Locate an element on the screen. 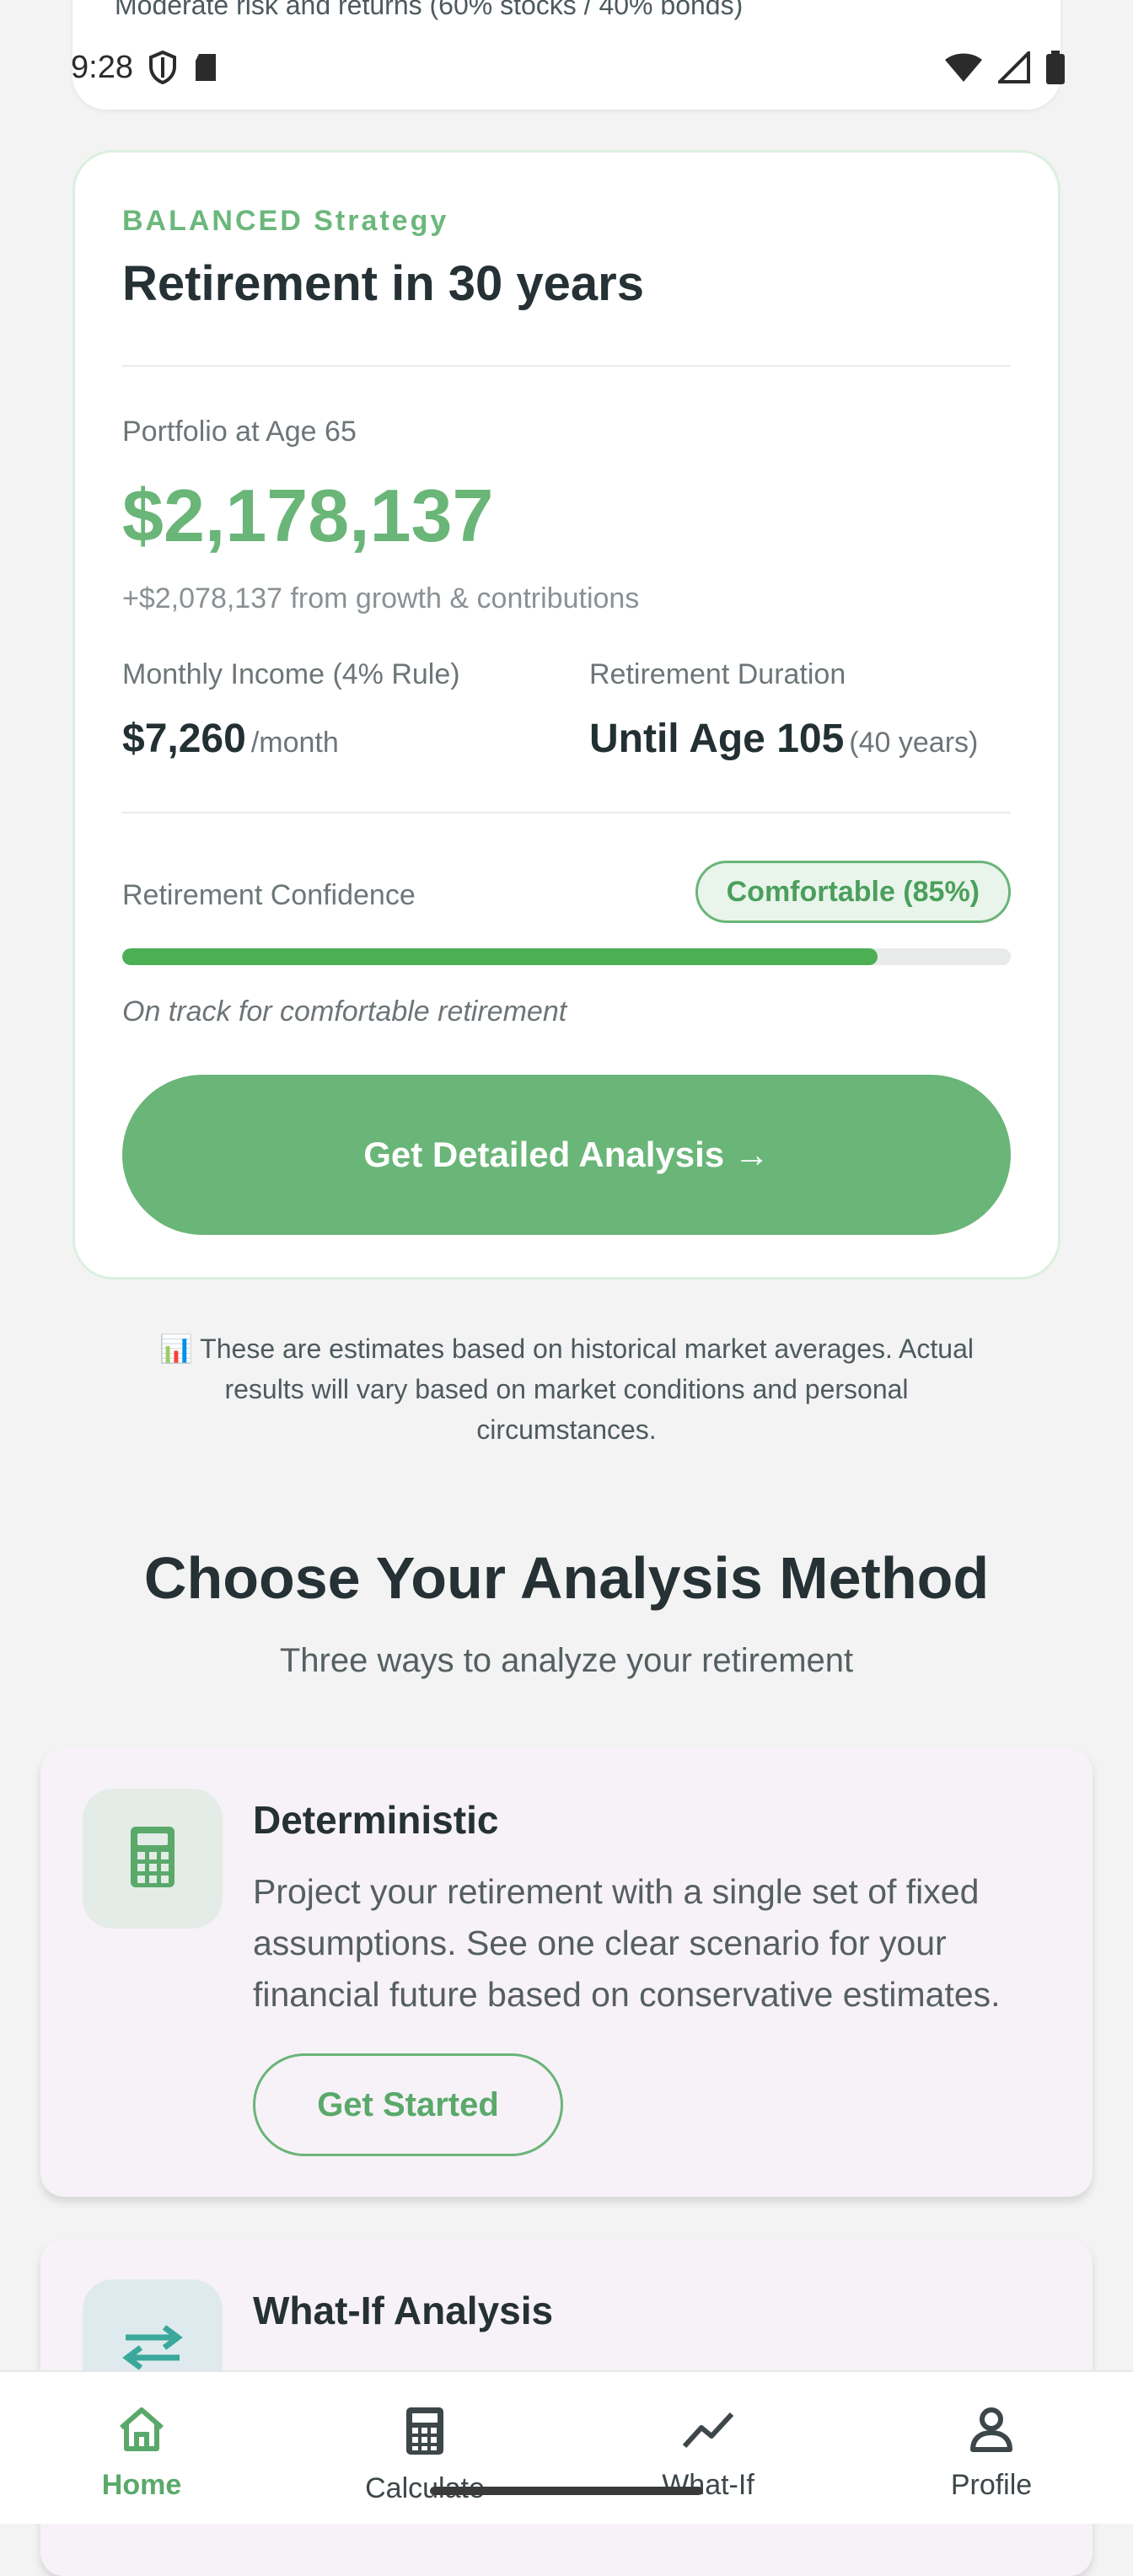  nav-label: What-If is located at coordinates (708, 2485).